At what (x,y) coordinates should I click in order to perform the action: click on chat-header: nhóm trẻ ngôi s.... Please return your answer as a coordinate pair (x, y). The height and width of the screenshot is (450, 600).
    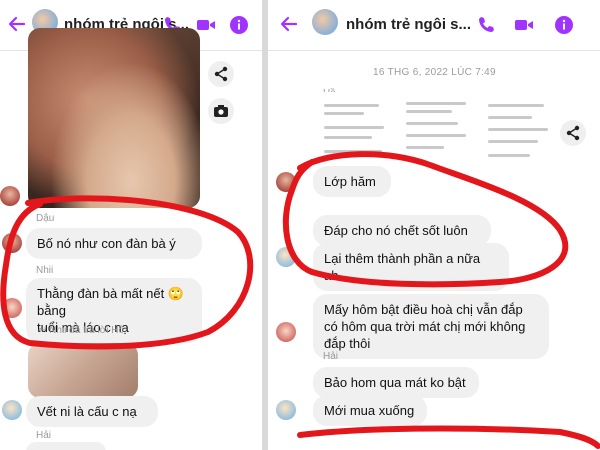
    Looking at the image, I should click on (434, 25).